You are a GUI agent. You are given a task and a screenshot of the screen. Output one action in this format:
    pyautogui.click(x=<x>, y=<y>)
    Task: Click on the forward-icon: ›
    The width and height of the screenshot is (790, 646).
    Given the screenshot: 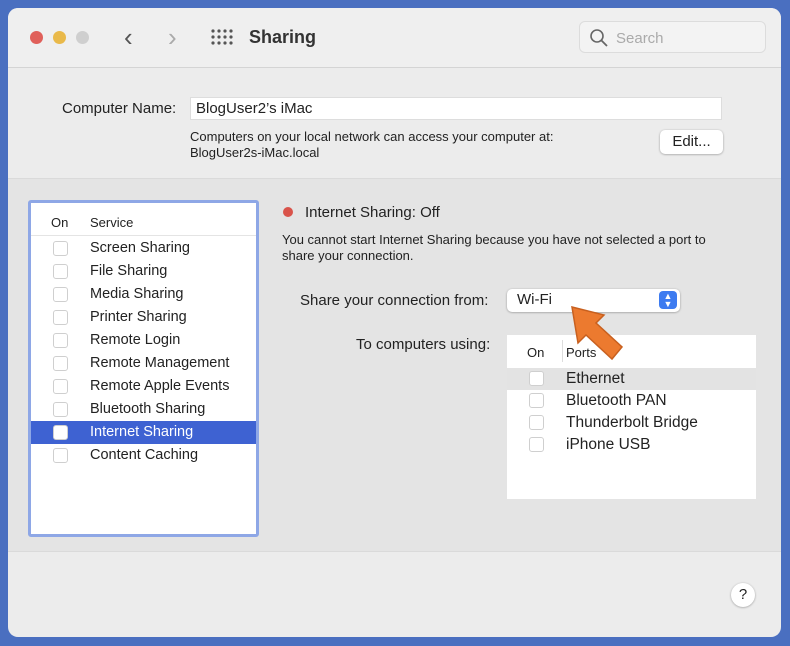 What is the action you would take?
    pyautogui.click(x=172, y=37)
    